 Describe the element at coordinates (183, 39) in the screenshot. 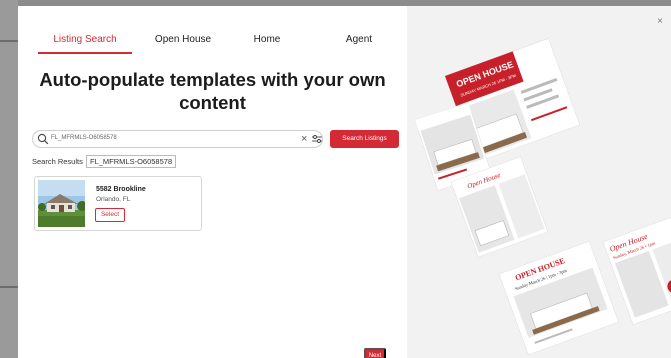

I see `tab-open-house: Open House` at that location.